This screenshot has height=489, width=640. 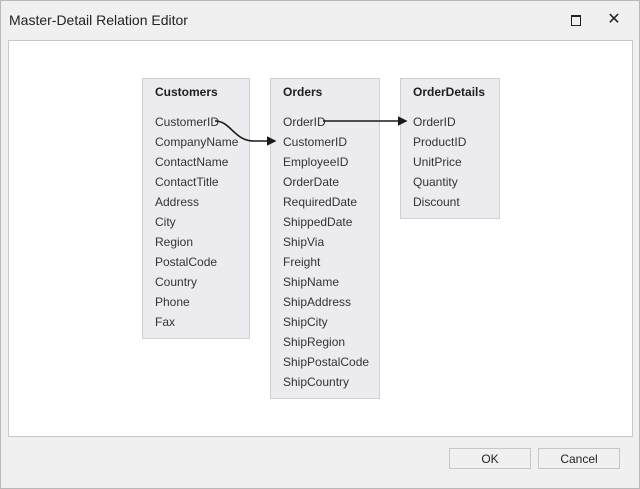 I want to click on close-icon: ✕, so click(x=614, y=19).